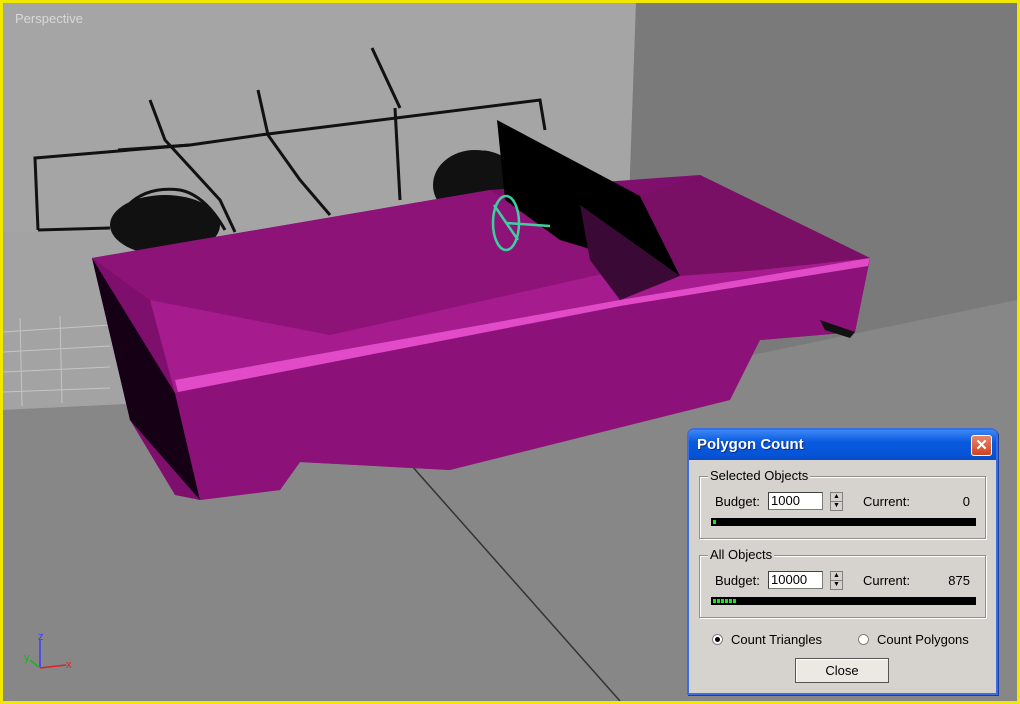 The image size is (1020, 704). What do you see at coordinates (41, 637) in the screenshot?
I see `axis-z-label: z` at bounding box center [41, 637].